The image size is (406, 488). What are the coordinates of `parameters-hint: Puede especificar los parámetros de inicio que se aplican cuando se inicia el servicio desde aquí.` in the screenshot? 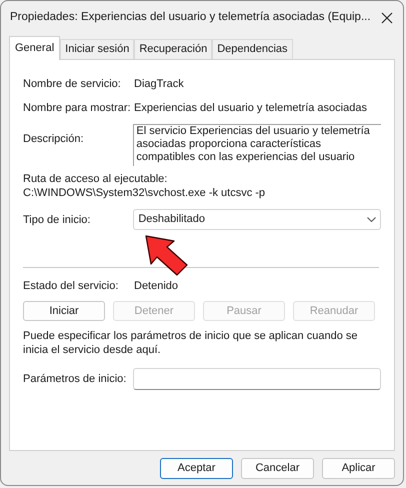 It's located at (190, 343).